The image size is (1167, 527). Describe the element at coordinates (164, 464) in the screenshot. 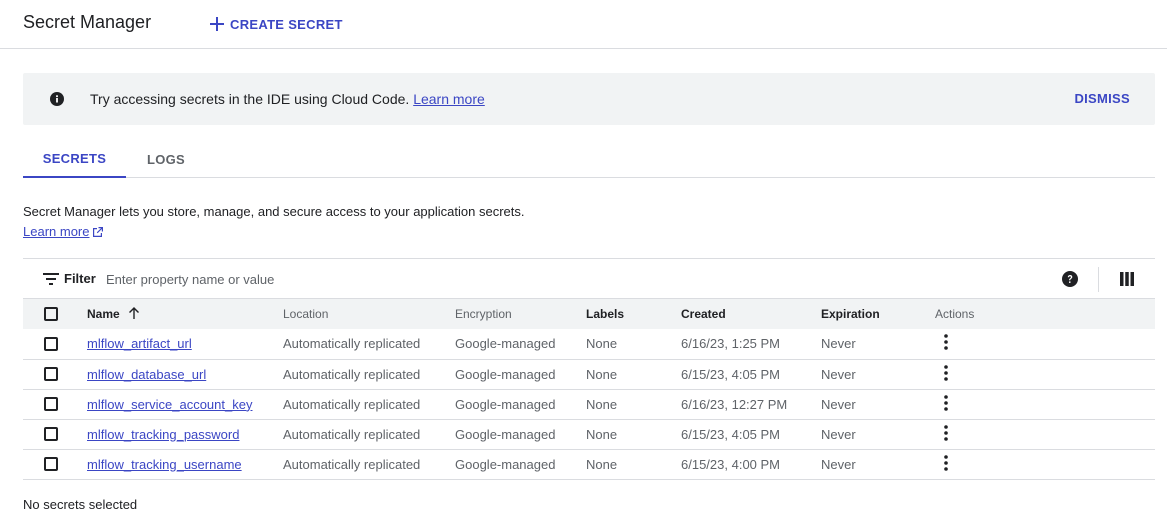

I see `secret-name-link: mlflow_tracking_username` at that location.